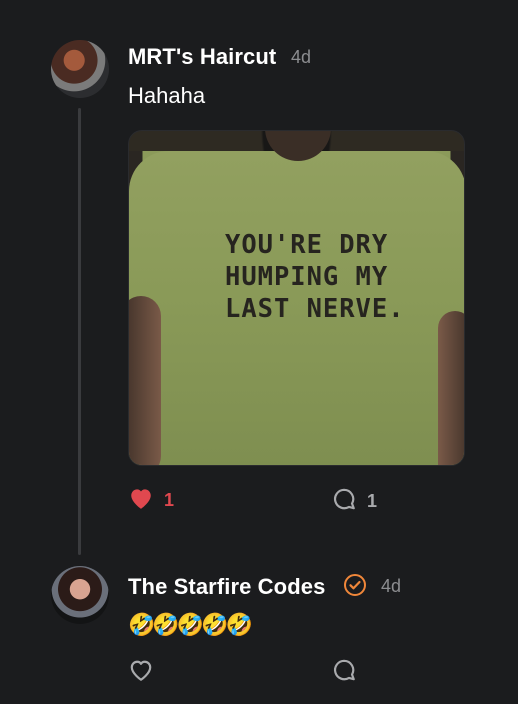  I want to click on like-button, so click(141, 672).